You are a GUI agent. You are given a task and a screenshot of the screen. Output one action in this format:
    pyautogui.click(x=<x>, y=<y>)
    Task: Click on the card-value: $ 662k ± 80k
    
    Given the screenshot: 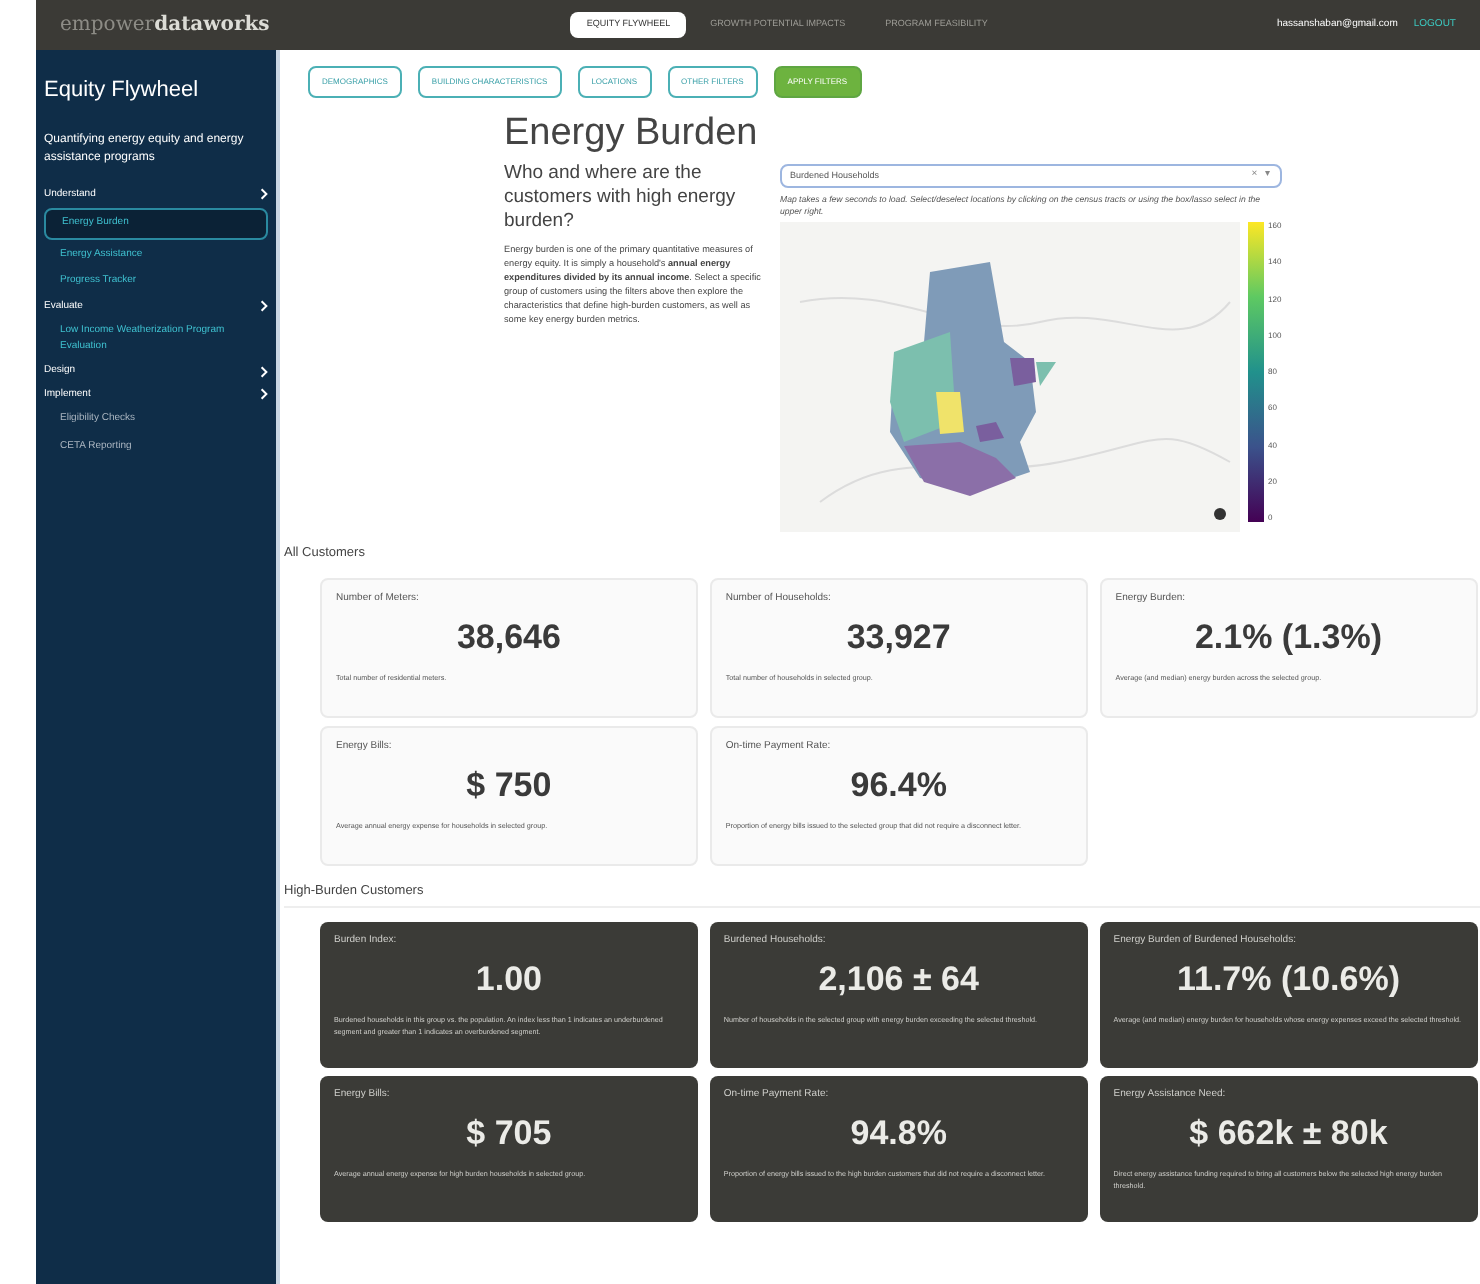 What is the action you would take?
    pyautogui.click(x=1288, y=1134)
    